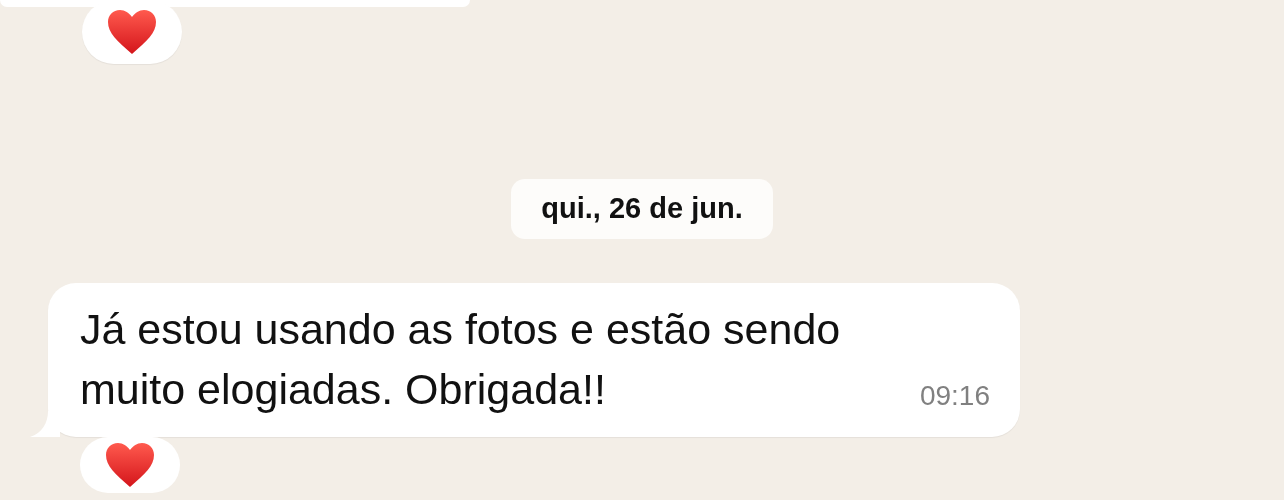 The image size is (1284, 500). What do you see at coordinates (954, 395) in the screenshot?
I see `timestamp: 09:16` at bounding box center [954, 395].